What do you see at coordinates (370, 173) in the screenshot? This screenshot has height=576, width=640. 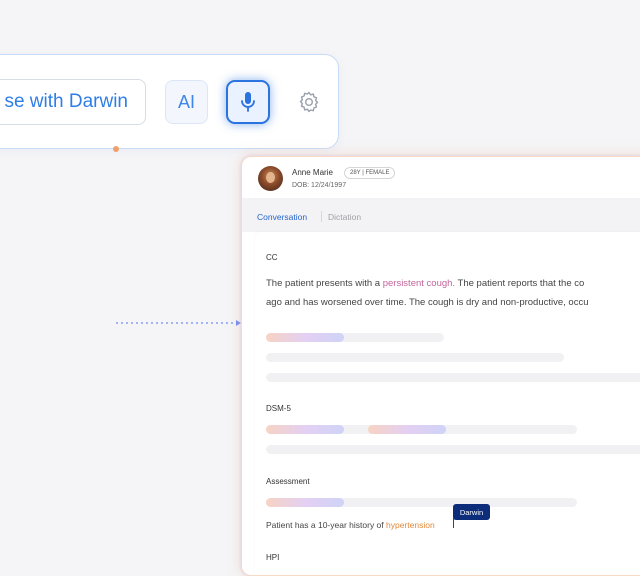 I see `age-gender-badge: 28Y | FEMALE` at bounding box center [370, 173].